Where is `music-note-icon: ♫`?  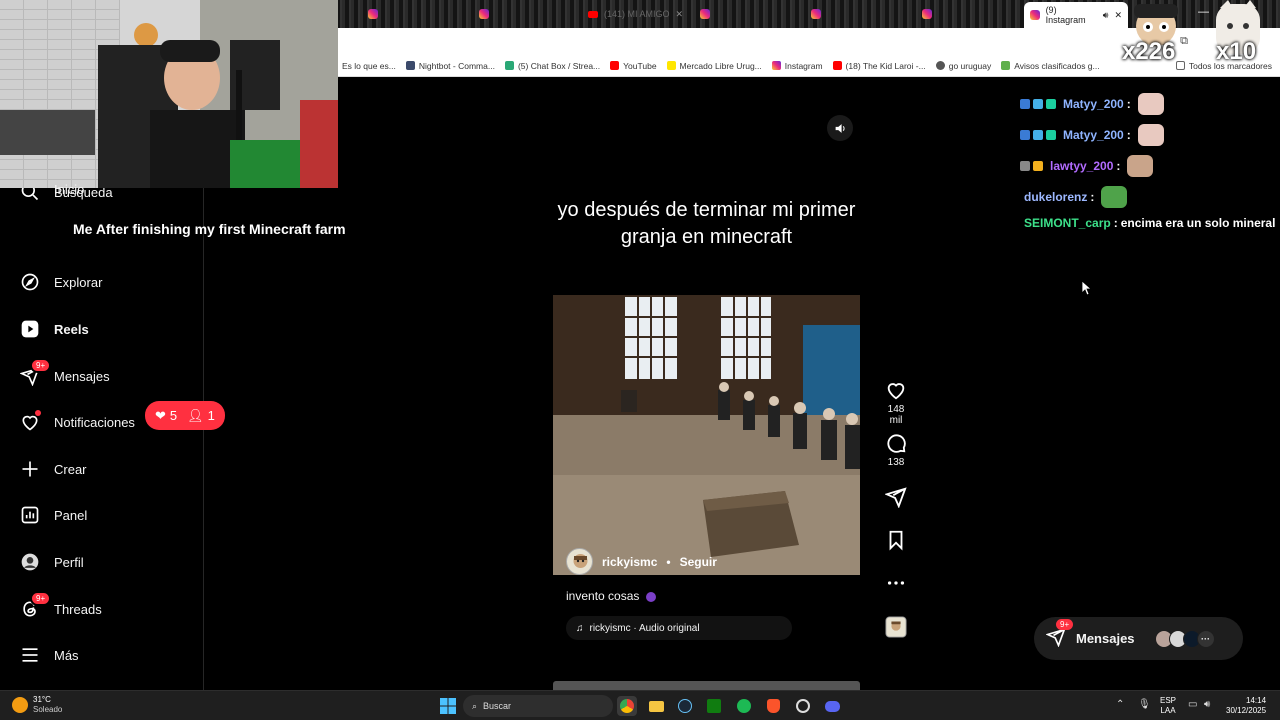 music-note-icon: ♫ is located at coordinates (580, 628).